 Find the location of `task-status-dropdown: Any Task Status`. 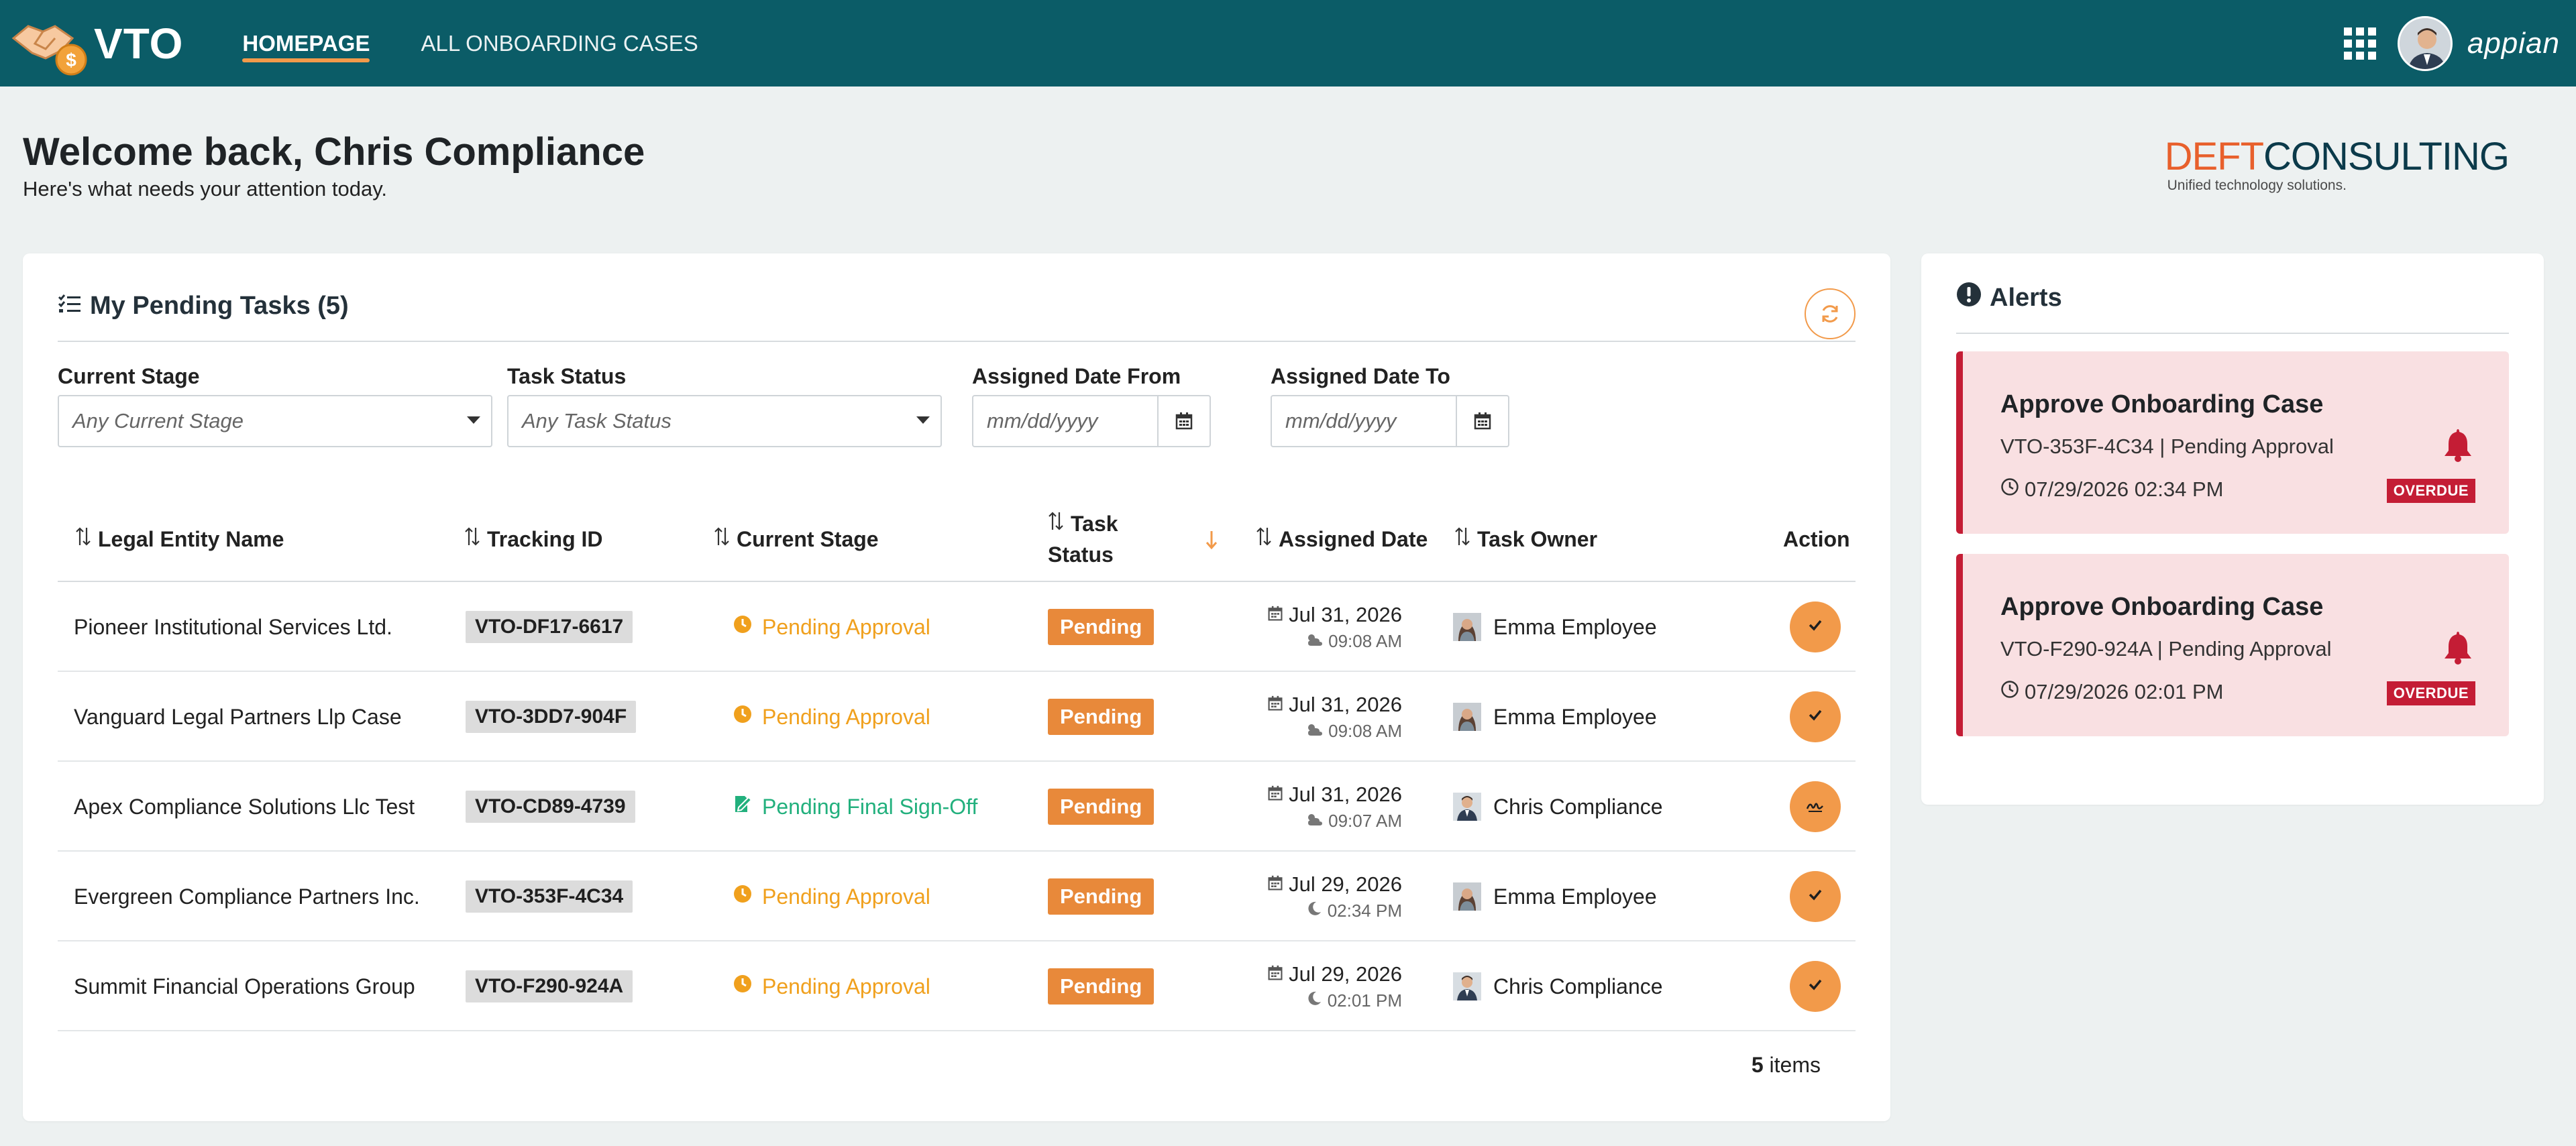

task-status-dropdown: Any Task Status is located at coordinates (724, 421).